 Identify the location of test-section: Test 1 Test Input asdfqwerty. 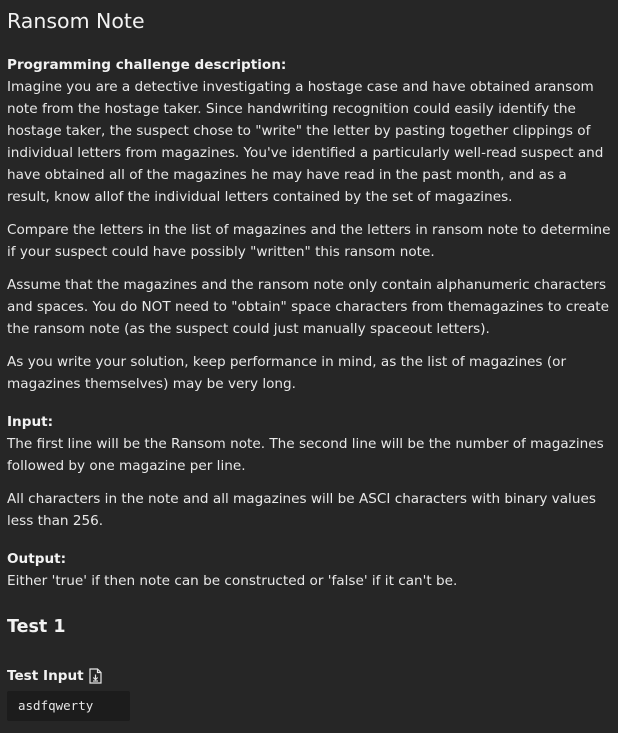
(309, 668).